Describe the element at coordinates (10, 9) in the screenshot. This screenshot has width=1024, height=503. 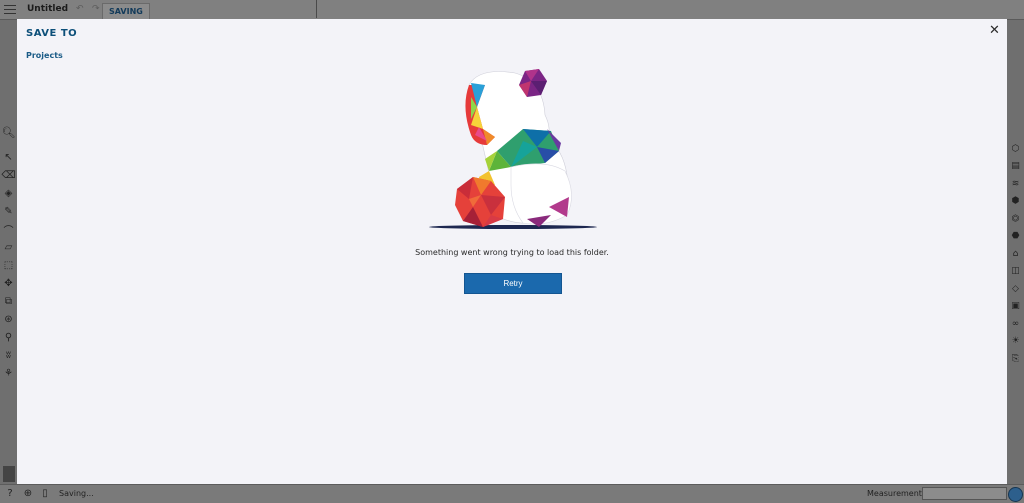
I see `hamburger-menu-icon` at that location.